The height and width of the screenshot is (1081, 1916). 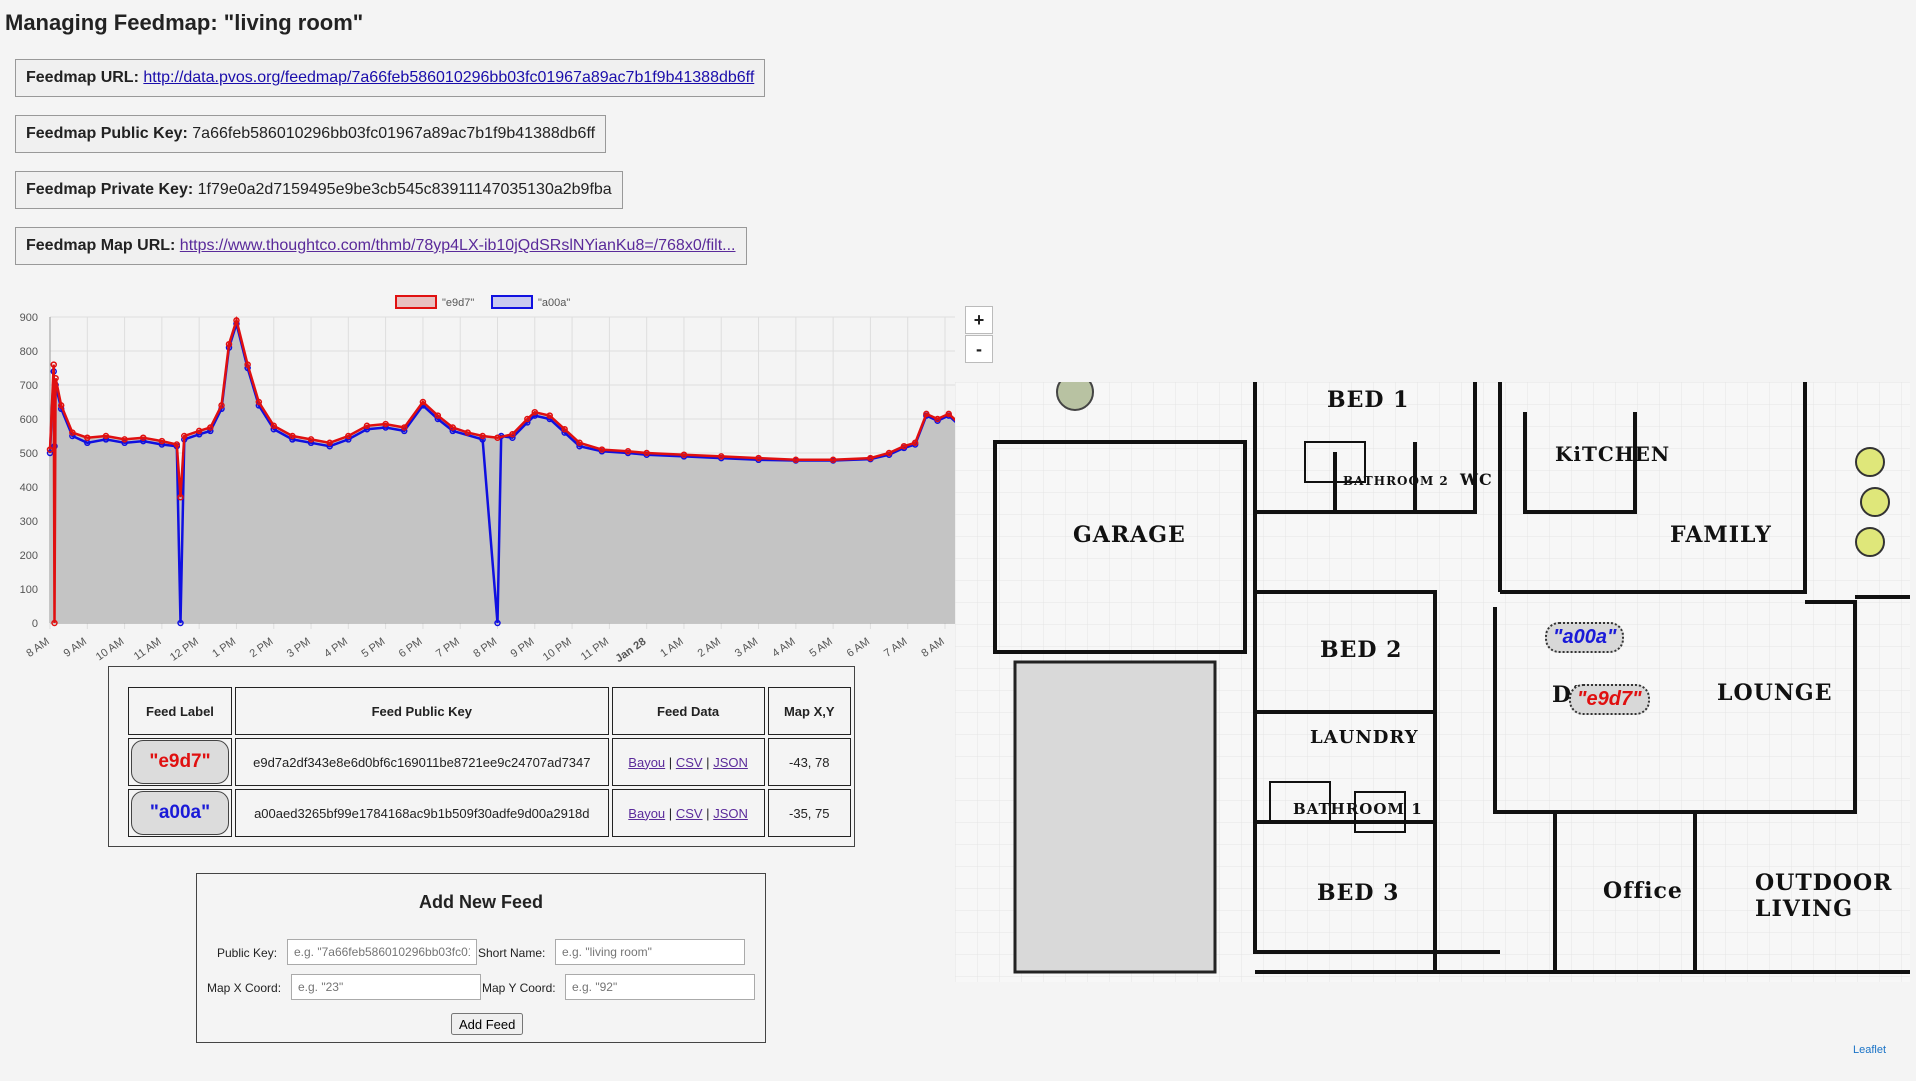 I want to click on room-label-lounge: LOUNGE, so click(x=1775, y=693).